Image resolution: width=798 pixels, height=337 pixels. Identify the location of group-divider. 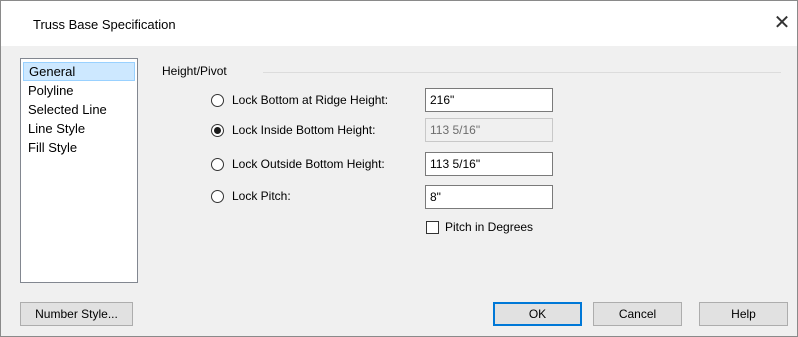
(522, 72).